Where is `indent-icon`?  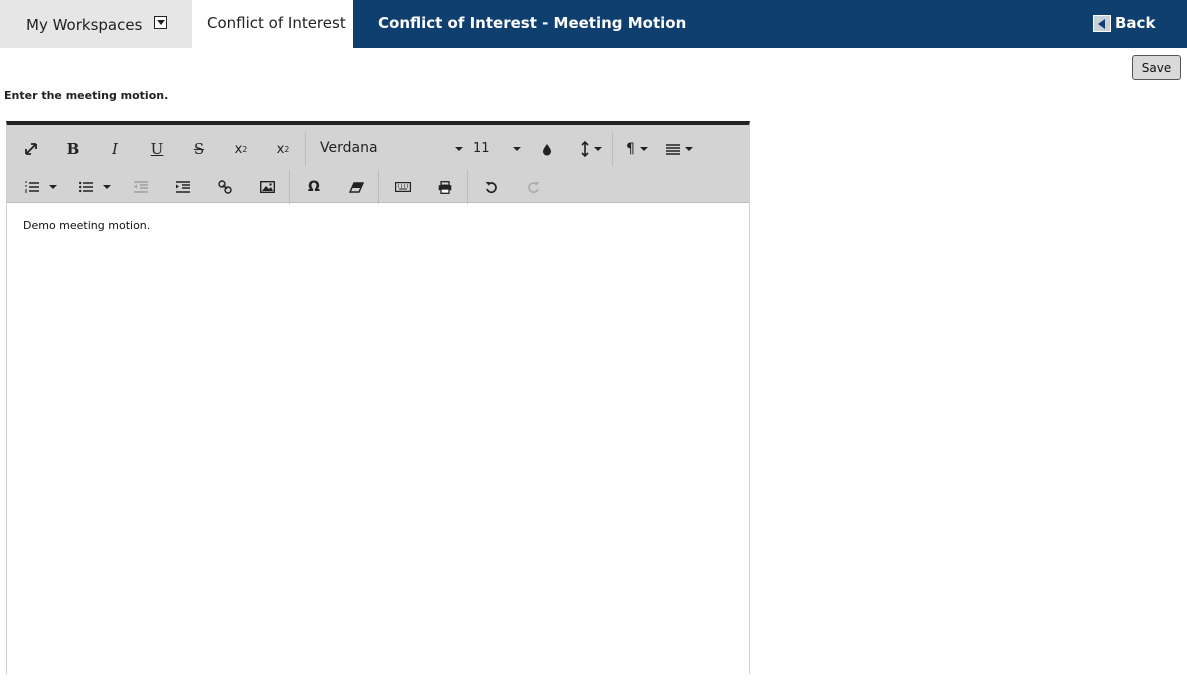
indent-icon is located at coordinates (183, 187).